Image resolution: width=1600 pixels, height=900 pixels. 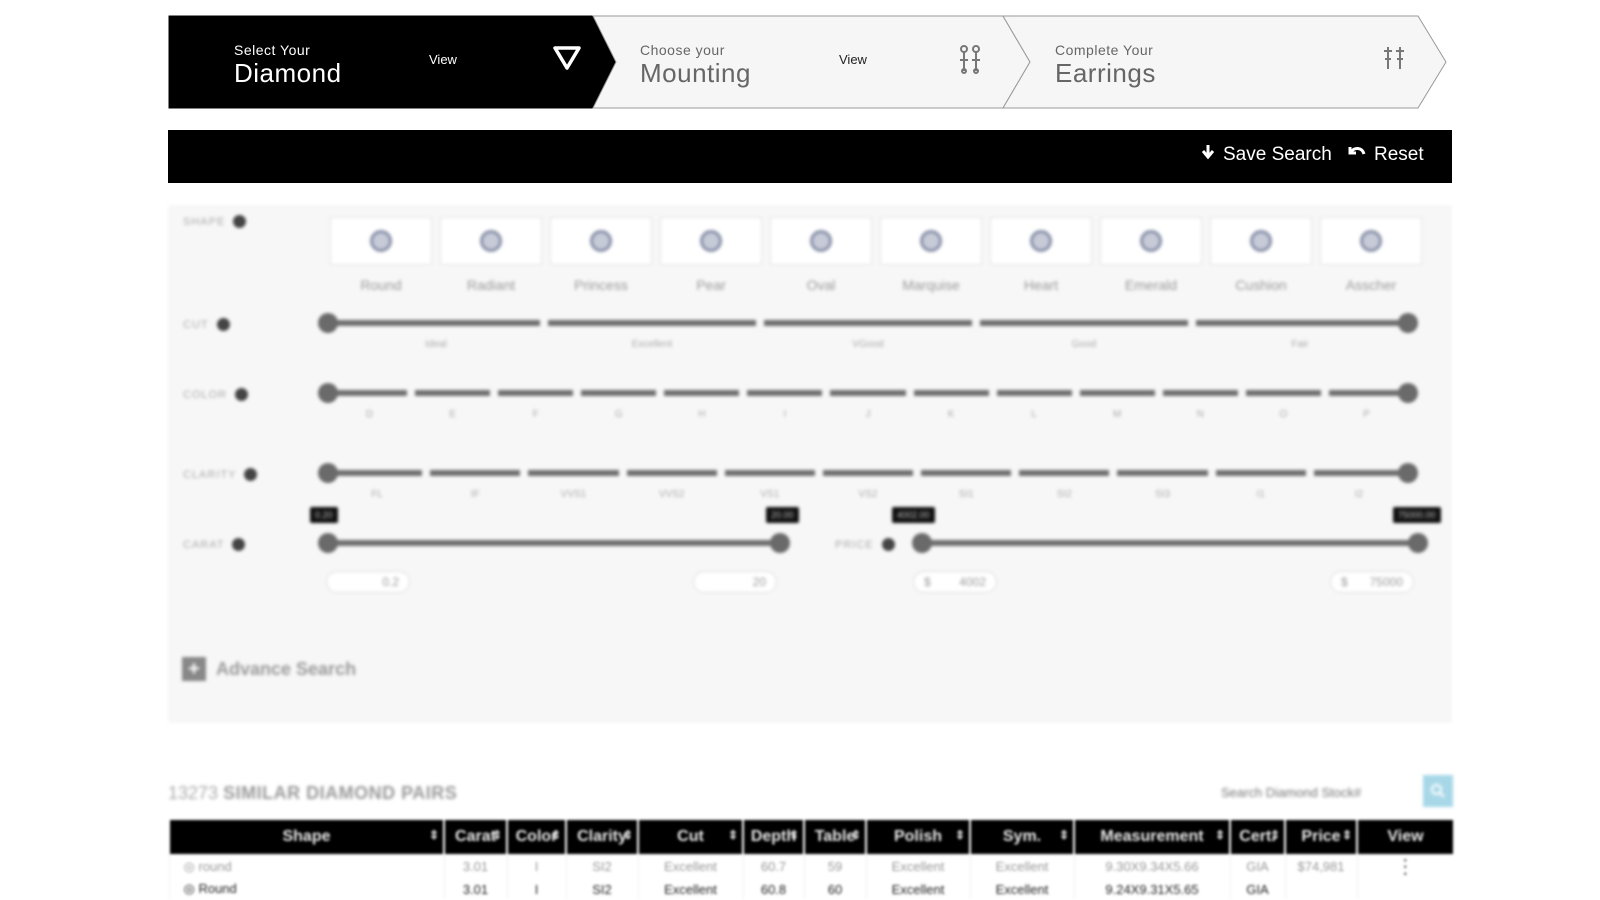 I want to click on shape-option-radiant: Radiant, so click(x=491, y=255).